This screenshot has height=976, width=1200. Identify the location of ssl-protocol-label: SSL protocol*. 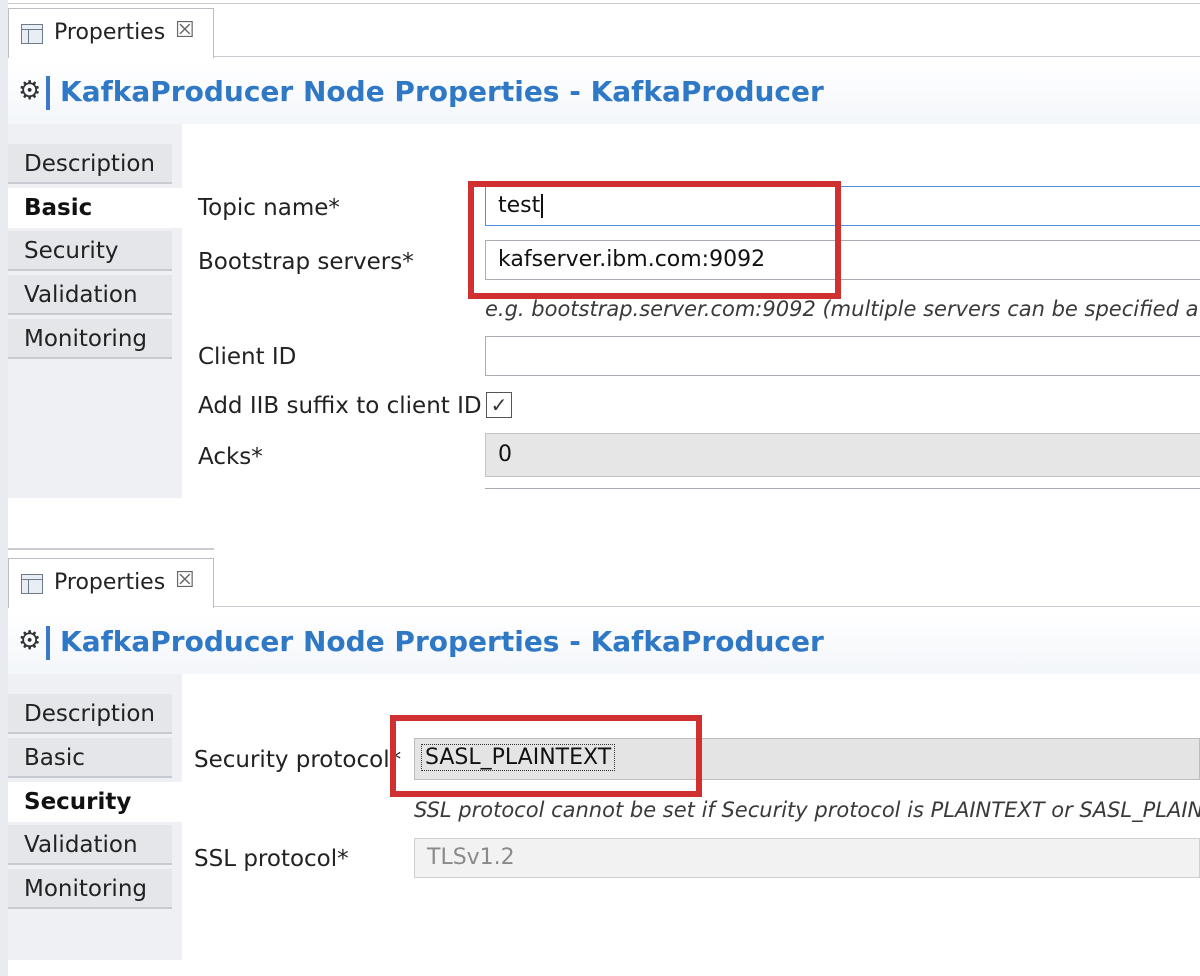
(271, 859).